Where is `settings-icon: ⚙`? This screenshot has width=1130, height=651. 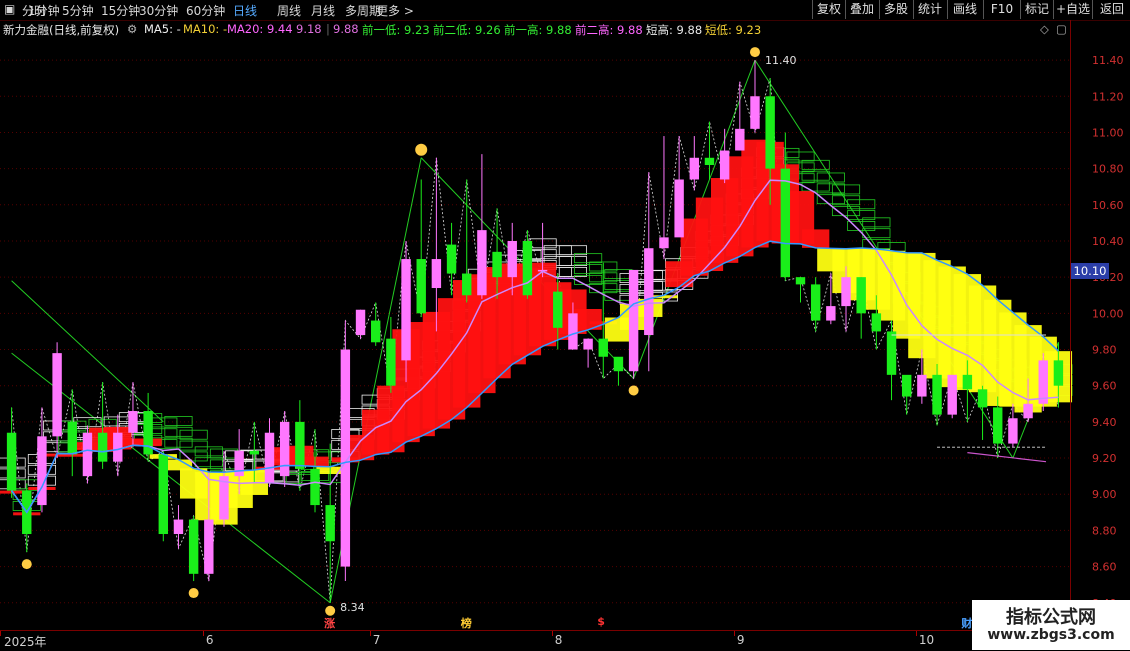 settings-icon: ⚙ is located at coordinates (132, 29).